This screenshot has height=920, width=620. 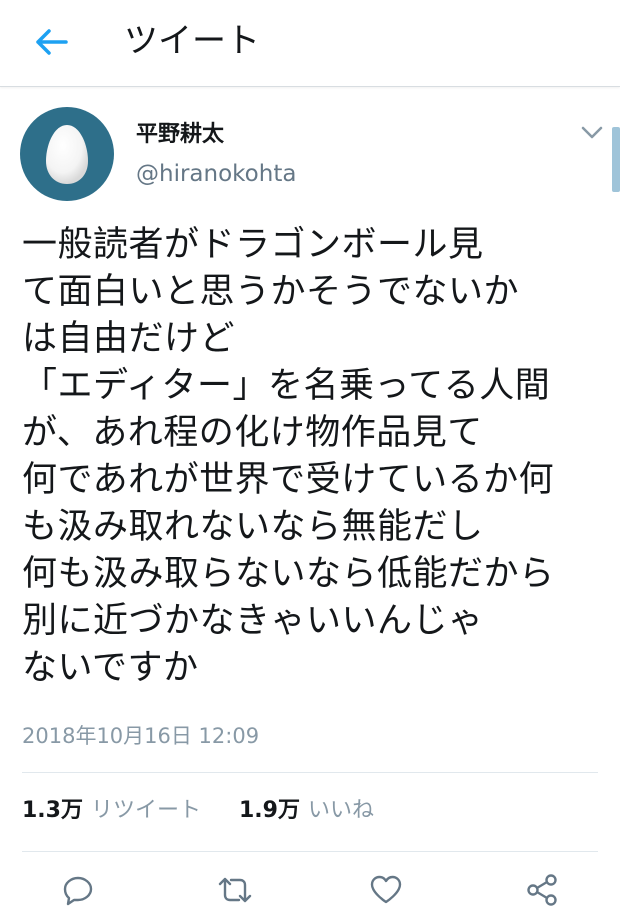 I want to click on likes-label: いいね, so click(x=340, y=810).